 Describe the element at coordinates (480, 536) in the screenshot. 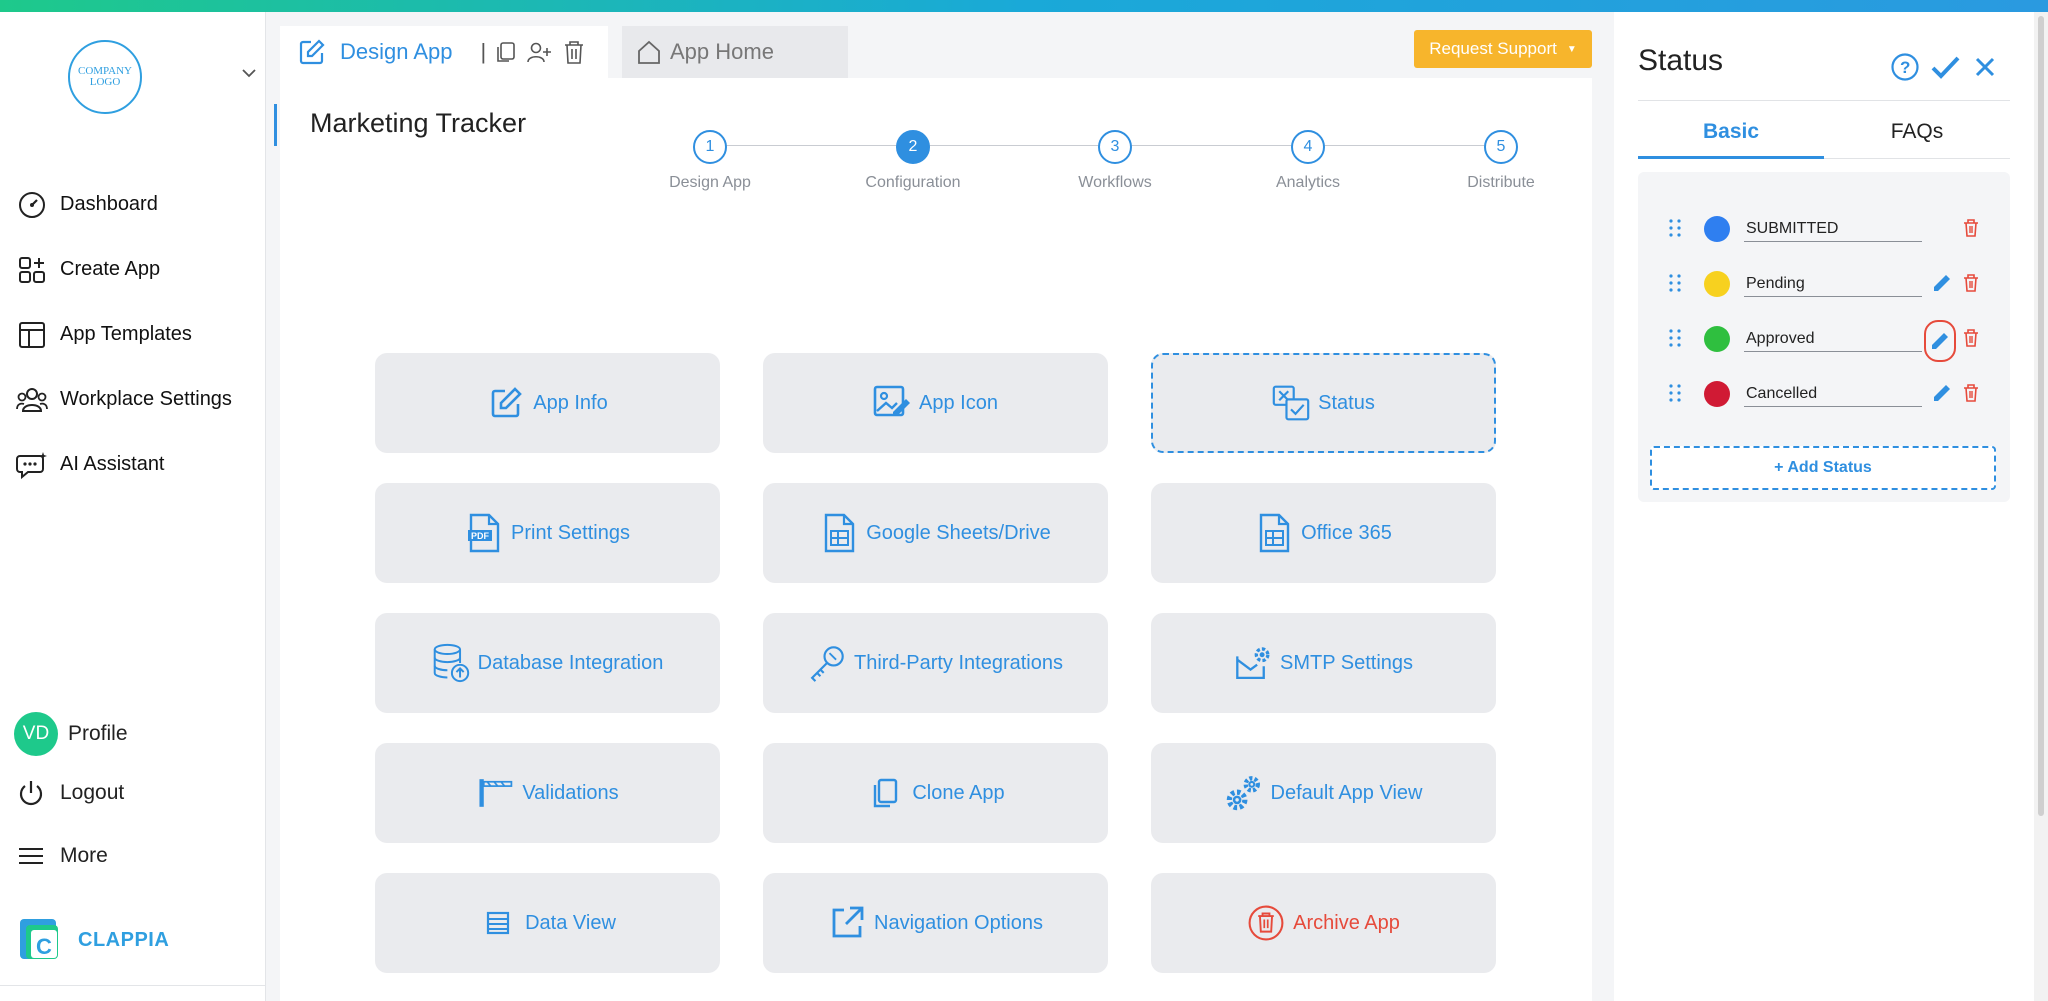

I see `svg-text: PDF` at that location.